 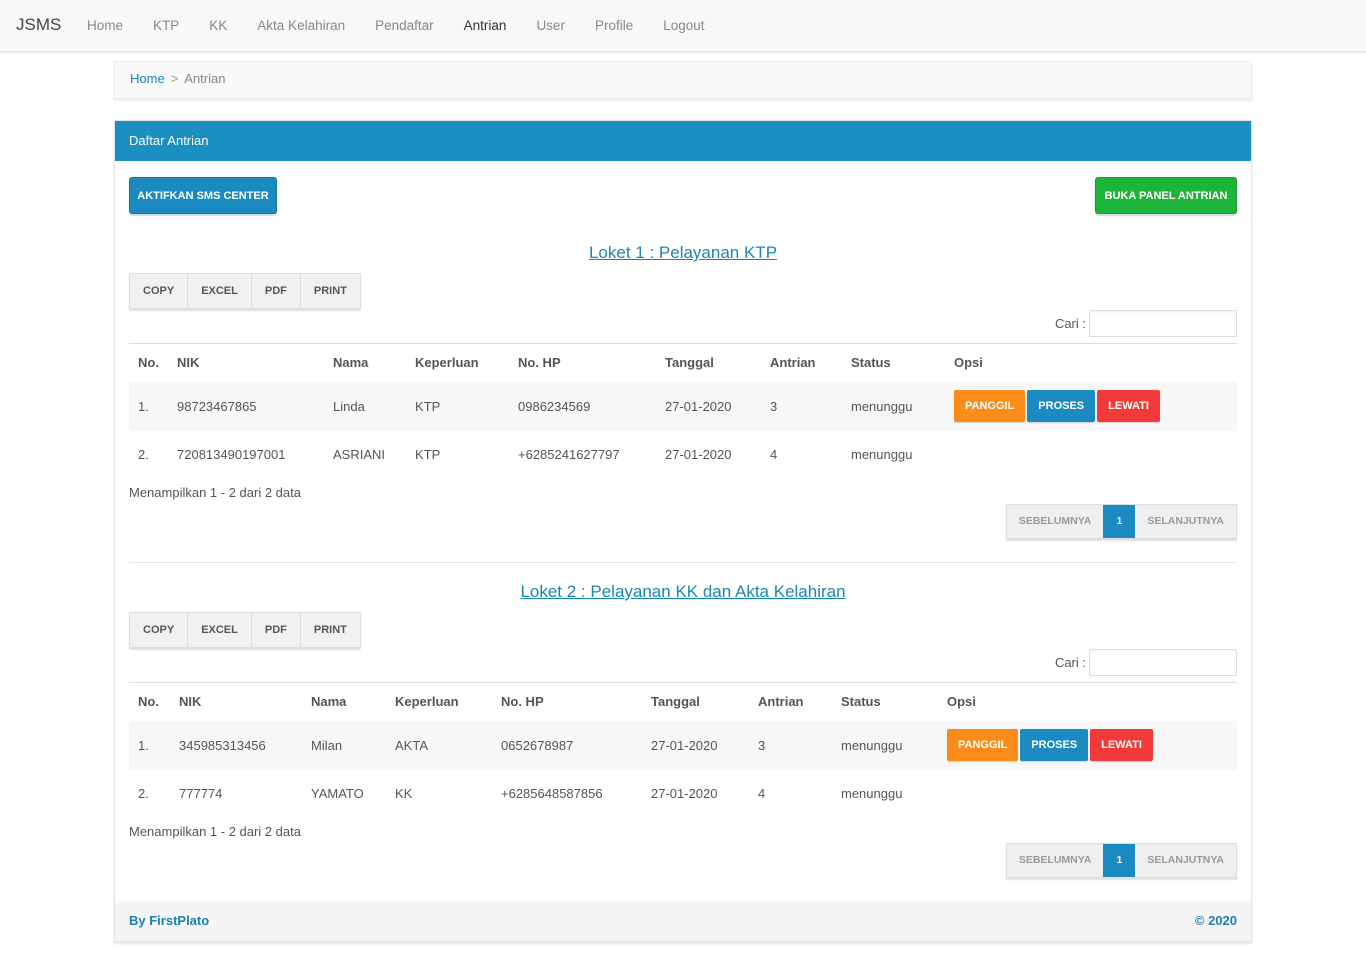 I want to click on cell-nama: YAMATO, so click(x=337, y=793).